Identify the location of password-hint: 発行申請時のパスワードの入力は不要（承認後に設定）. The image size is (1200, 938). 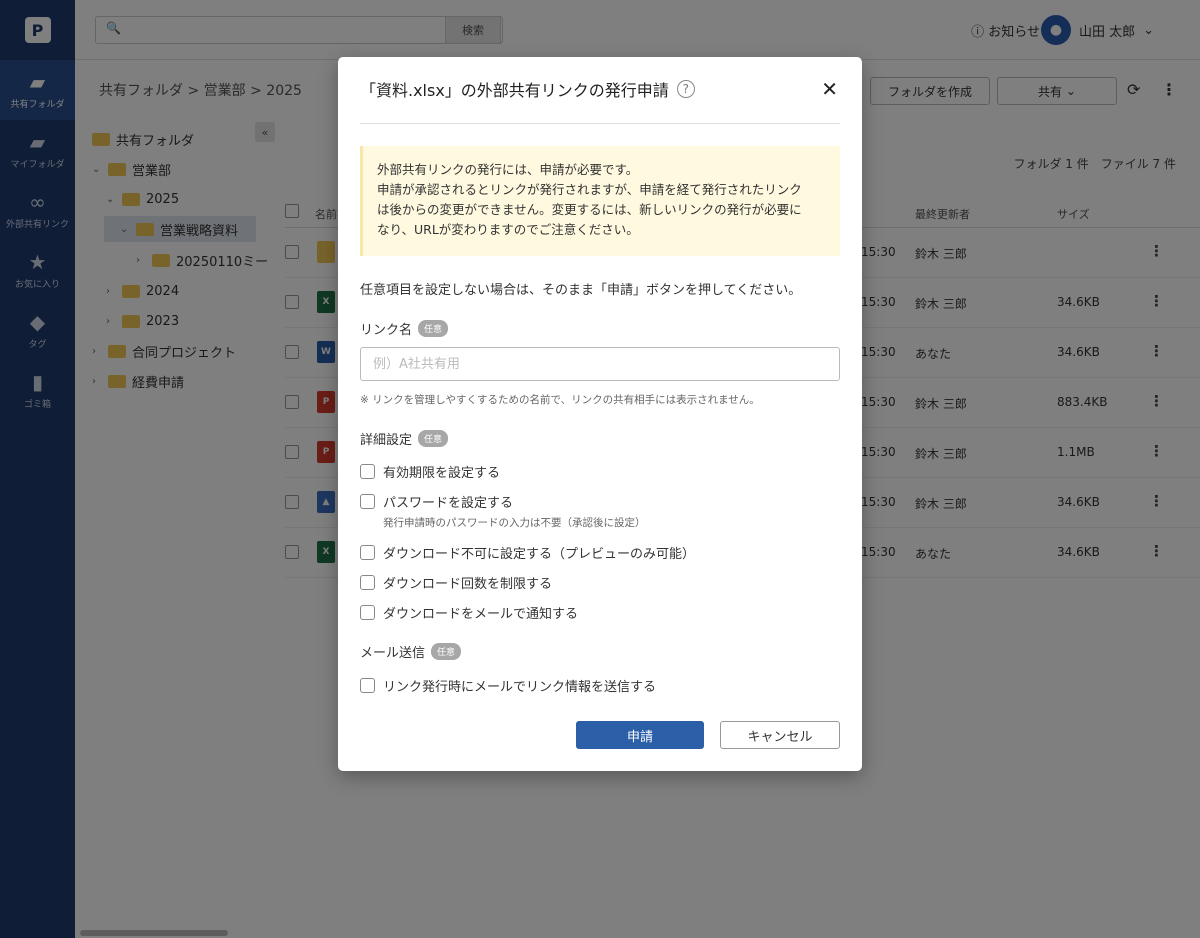
(514, 523).